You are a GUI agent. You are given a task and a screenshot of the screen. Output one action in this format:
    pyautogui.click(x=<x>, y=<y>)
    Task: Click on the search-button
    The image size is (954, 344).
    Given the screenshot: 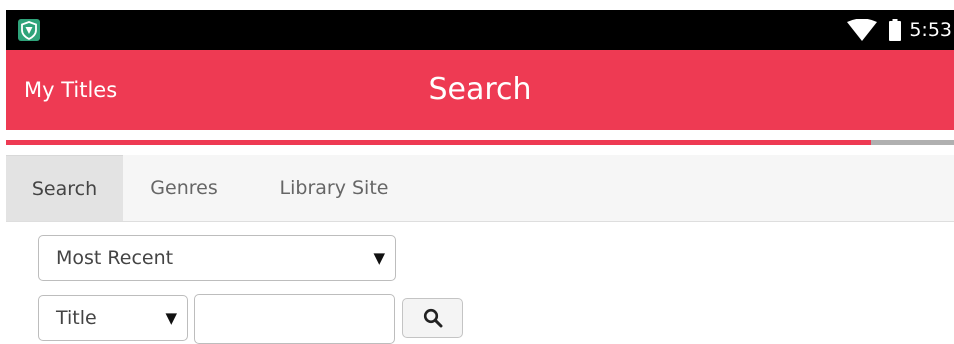 What is the action you would take?
    pyautogui.click(x=432, y=318)
    